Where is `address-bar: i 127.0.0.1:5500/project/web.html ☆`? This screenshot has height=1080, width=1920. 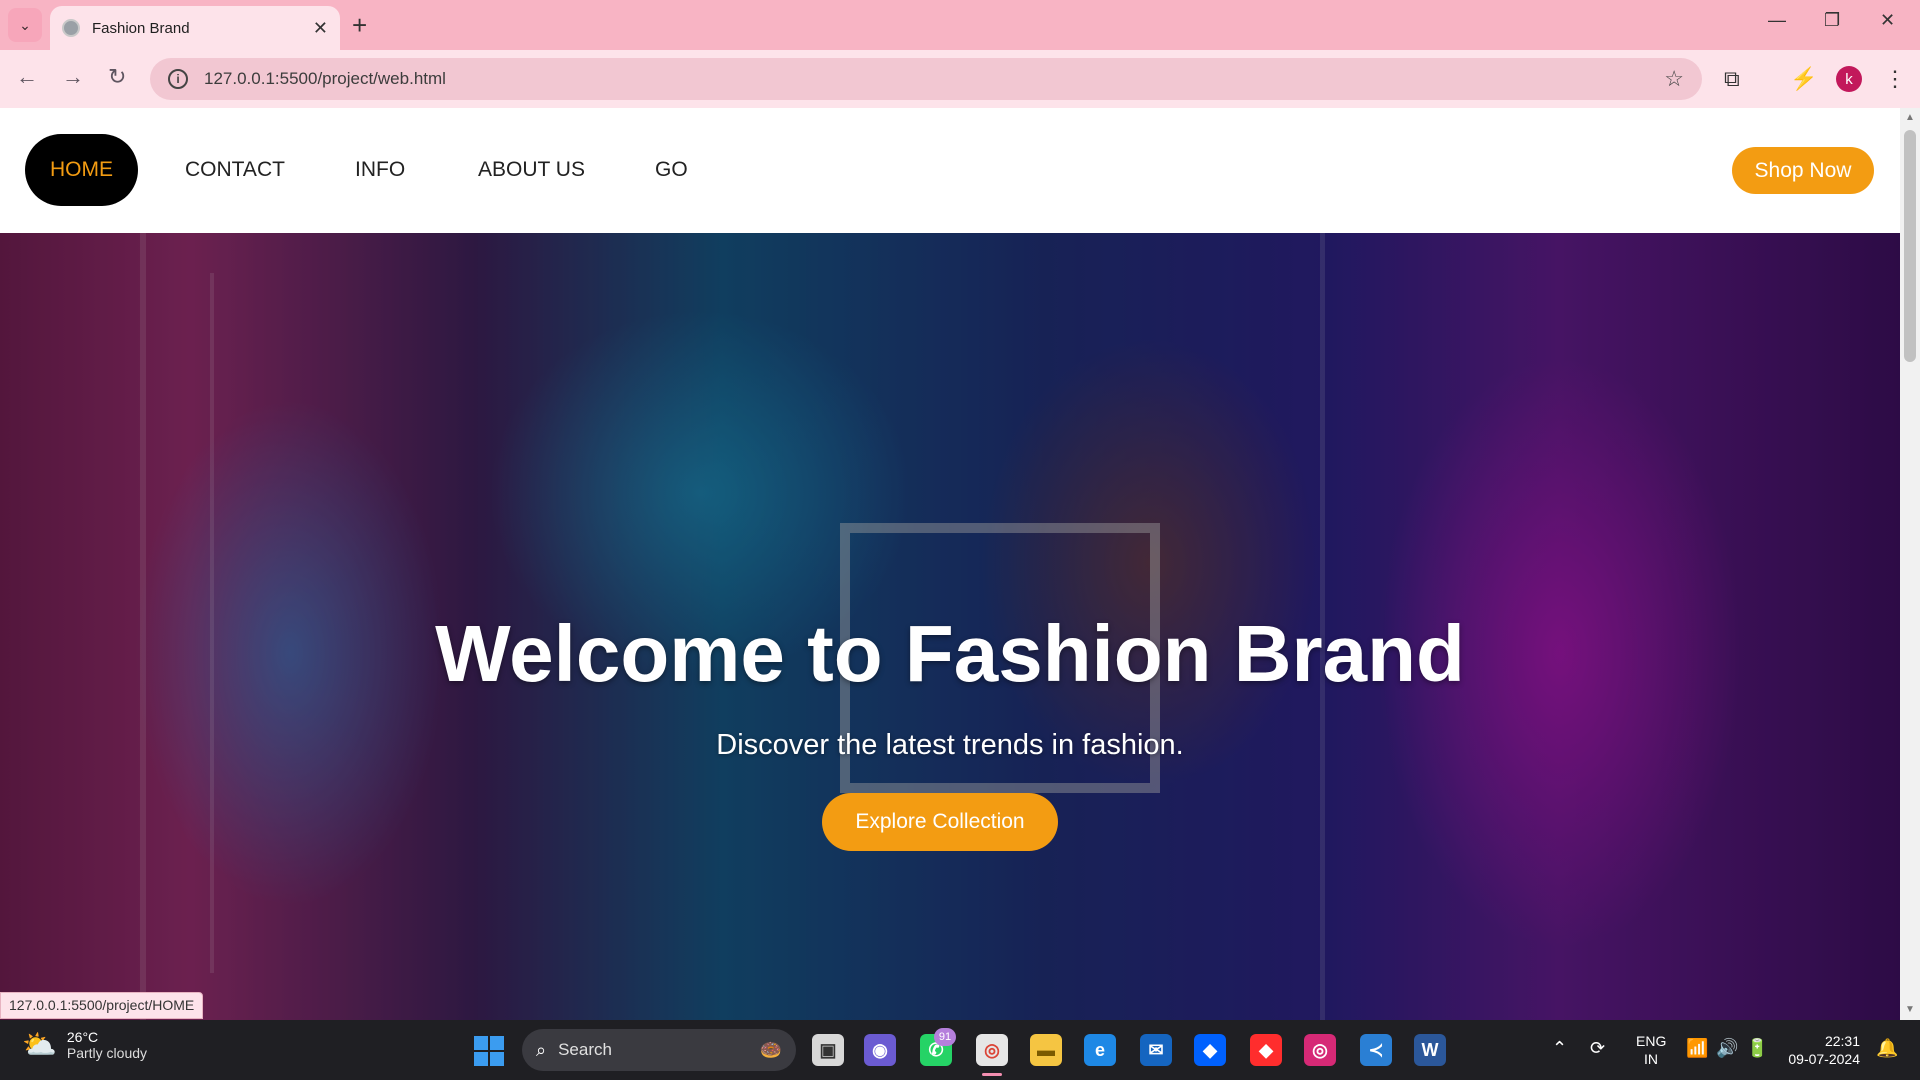 address-bar: i 127.0.0.1:5500/project/web.html ☆ is located at coordinates (926, 79).